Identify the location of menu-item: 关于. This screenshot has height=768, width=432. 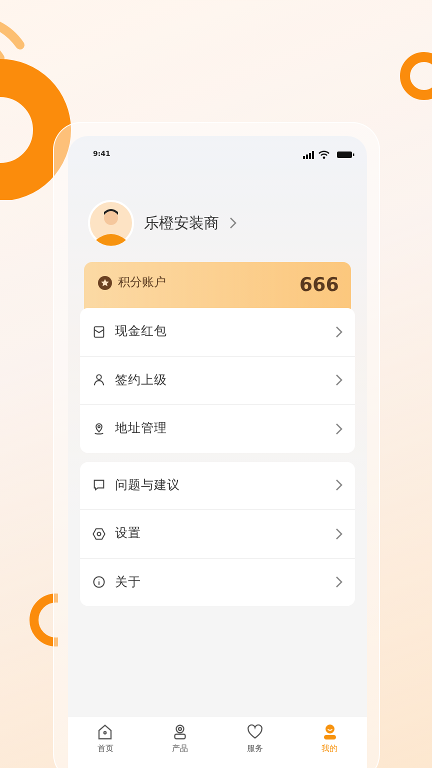
(217, 582).